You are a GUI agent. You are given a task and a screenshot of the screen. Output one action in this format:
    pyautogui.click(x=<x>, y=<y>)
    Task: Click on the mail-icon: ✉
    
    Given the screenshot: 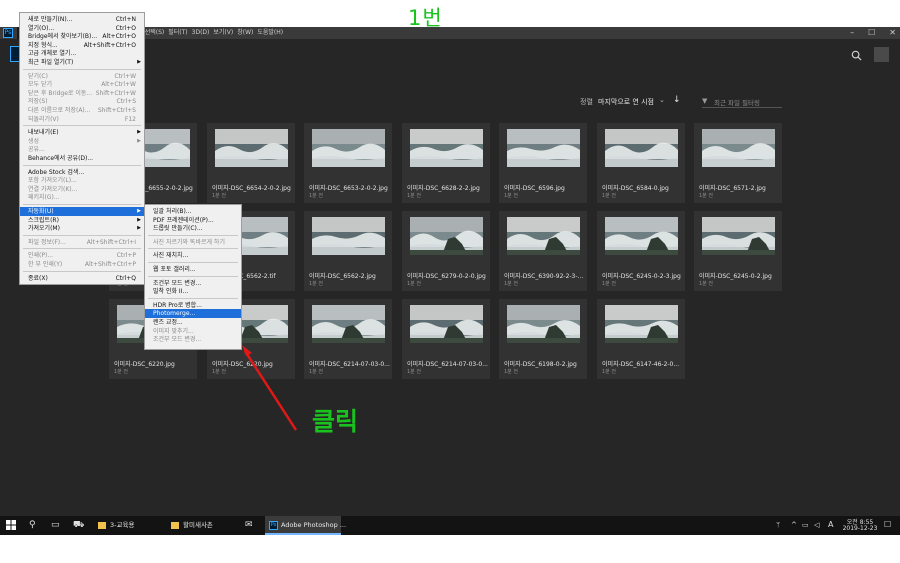 What is the action you would take?
    pyautogui.click(x=249, y=525)
    